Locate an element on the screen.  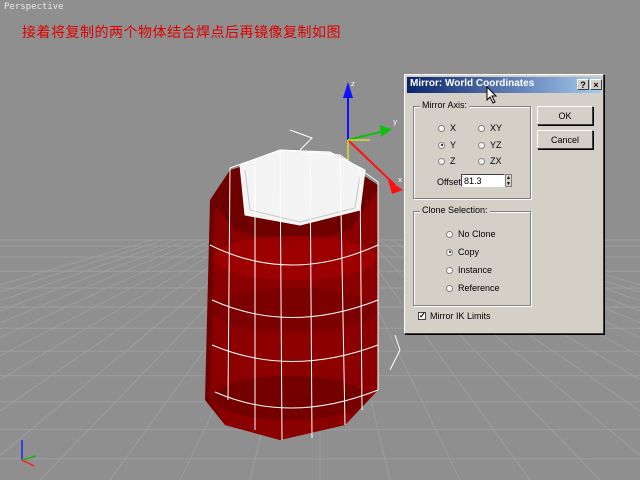
dialog-titlebar: Mirror: World Coordinates ? × is located at coordinates (504, 85).